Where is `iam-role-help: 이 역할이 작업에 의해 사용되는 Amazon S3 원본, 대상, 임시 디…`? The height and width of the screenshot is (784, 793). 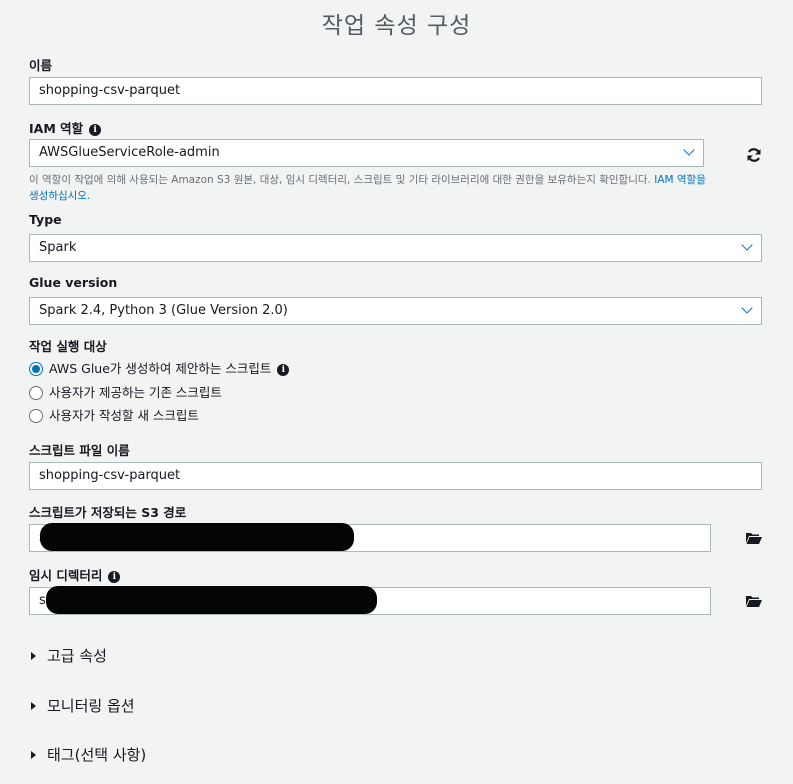
iam-role-help: 이 역할이 작업에 의해 사용되는 Amazon S3 원본, 대상, 임시 디… is located at coordinates (396, 188).